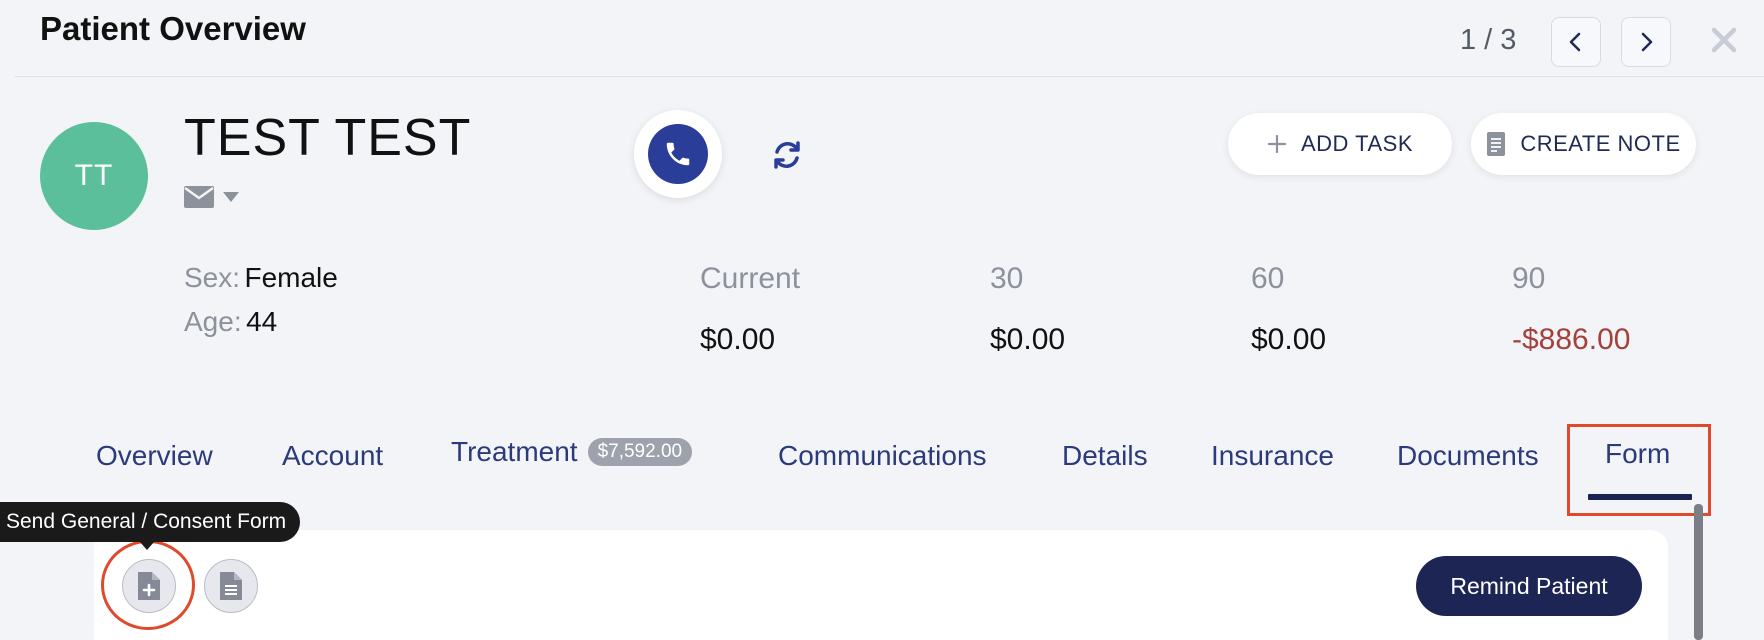 The image size is (1764, 640). I want to click on balance-current-label: Current, so click(750, 278).